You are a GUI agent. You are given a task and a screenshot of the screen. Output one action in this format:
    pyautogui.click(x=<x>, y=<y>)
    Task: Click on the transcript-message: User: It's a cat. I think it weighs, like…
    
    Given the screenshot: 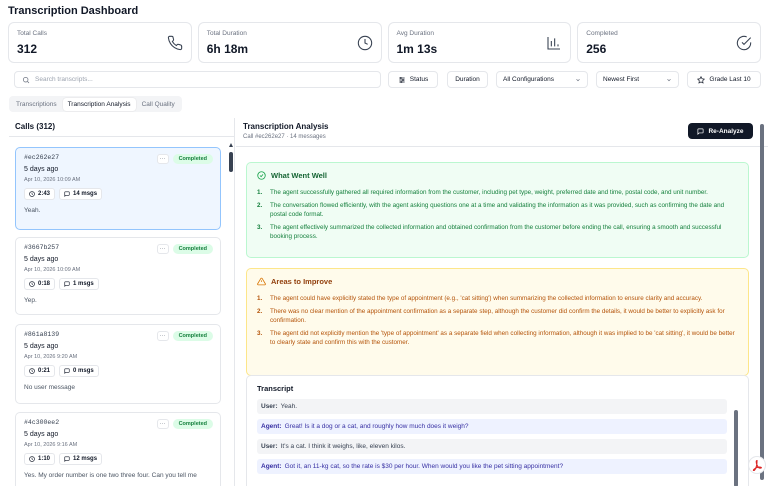 What is the action you would take?
    pyautogui.click(x=492, y=446)
    